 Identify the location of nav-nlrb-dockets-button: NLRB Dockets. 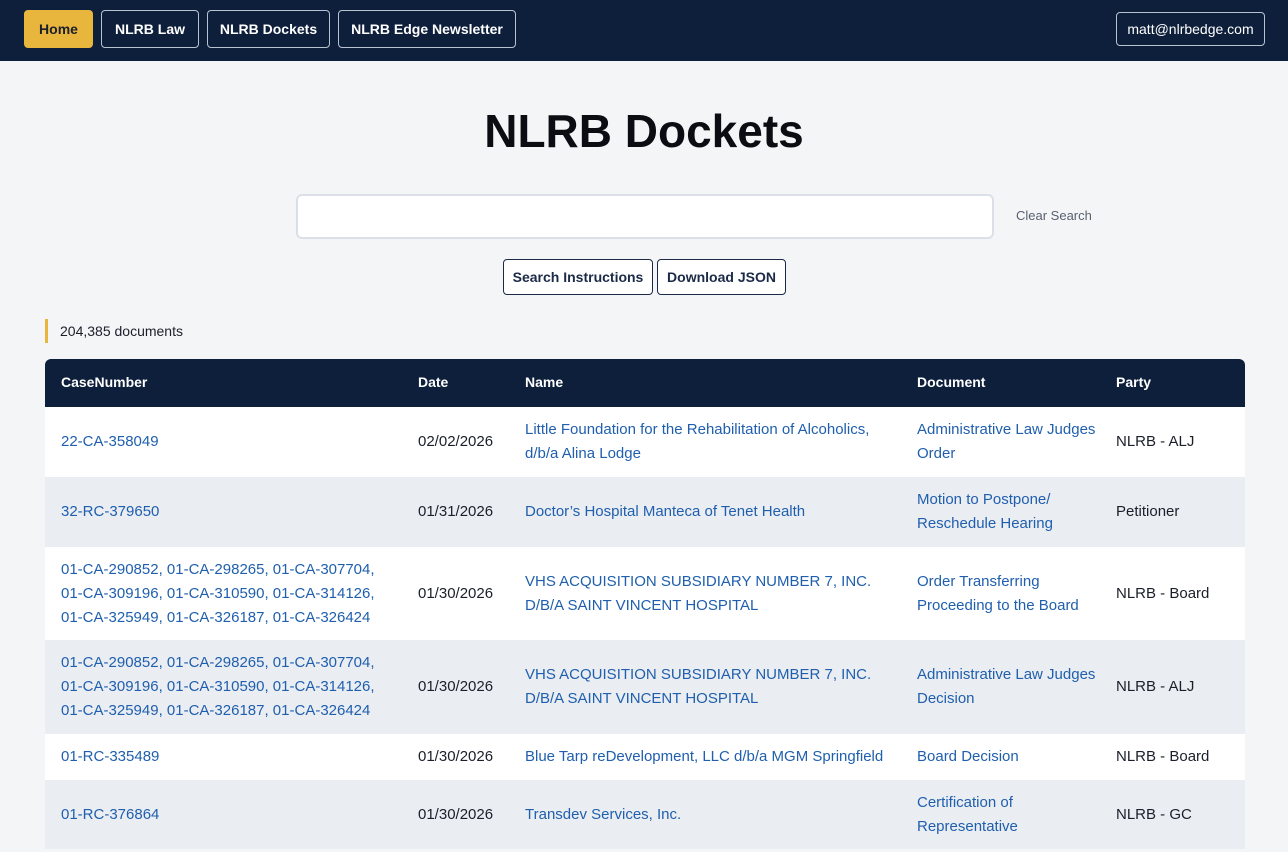
(268, 29).